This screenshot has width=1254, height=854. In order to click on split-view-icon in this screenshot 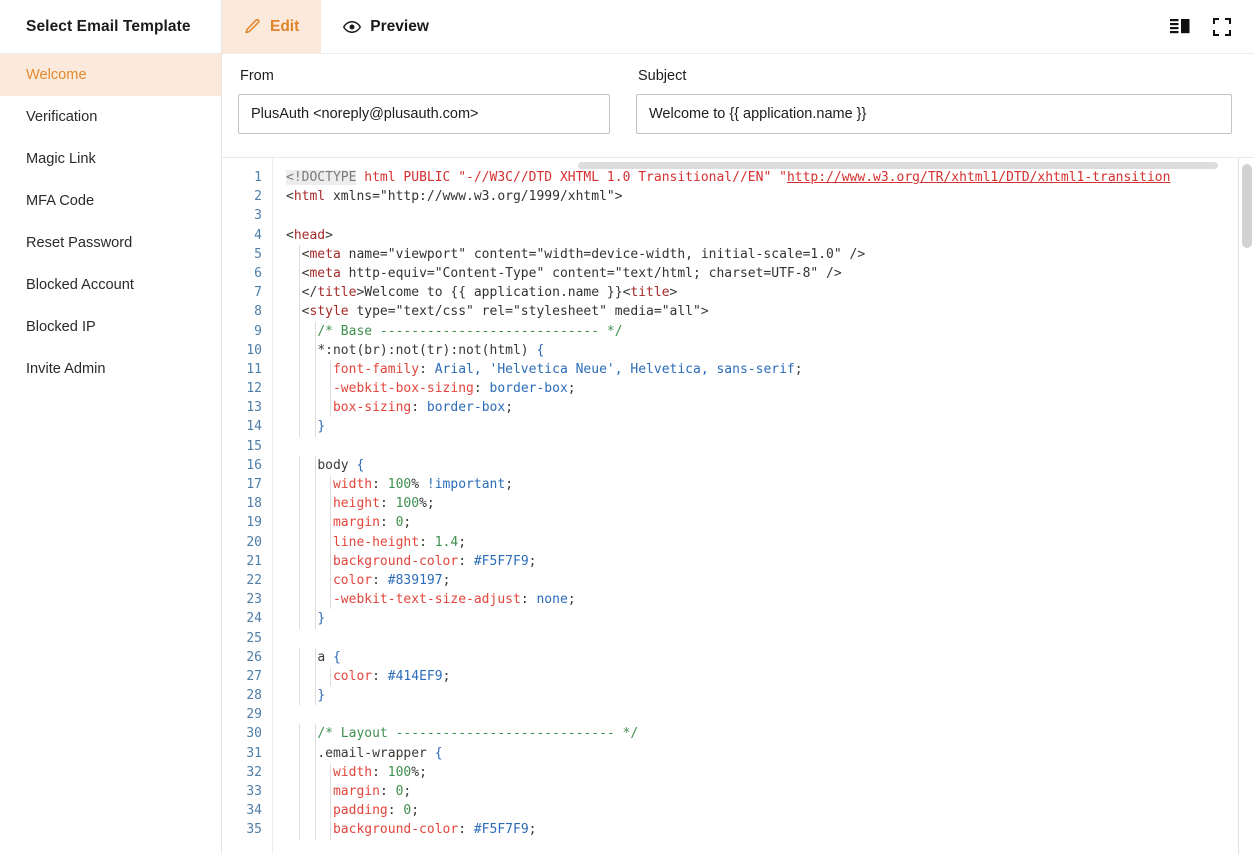, I will do `click(1180, 27)`.